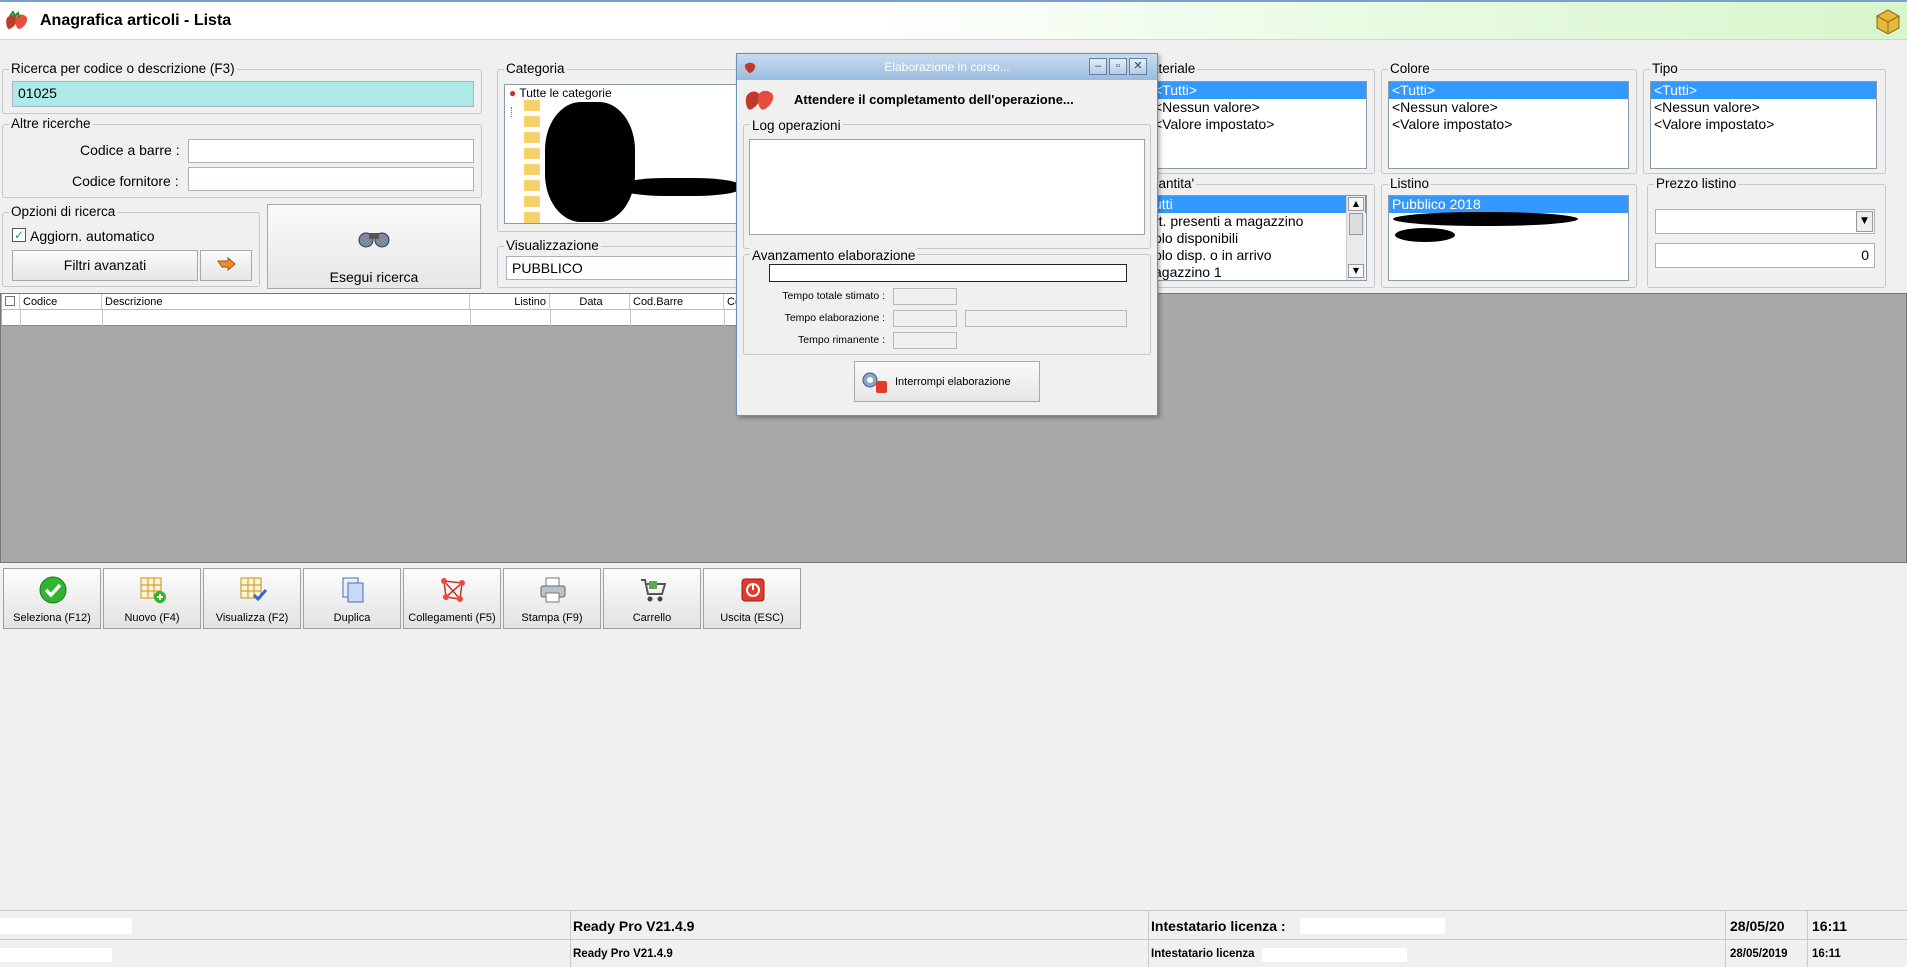 The height and width of the screenshot is (967, 1907). I want to click on stop-processing-button: Interrompi elaborazione, so click(947, 381).